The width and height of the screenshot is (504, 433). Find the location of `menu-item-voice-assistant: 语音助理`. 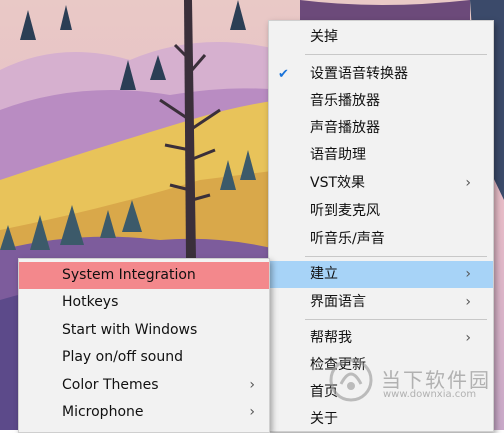

menu-item-voice-assistant: 语音助理 is located at coordinates (381, 155).